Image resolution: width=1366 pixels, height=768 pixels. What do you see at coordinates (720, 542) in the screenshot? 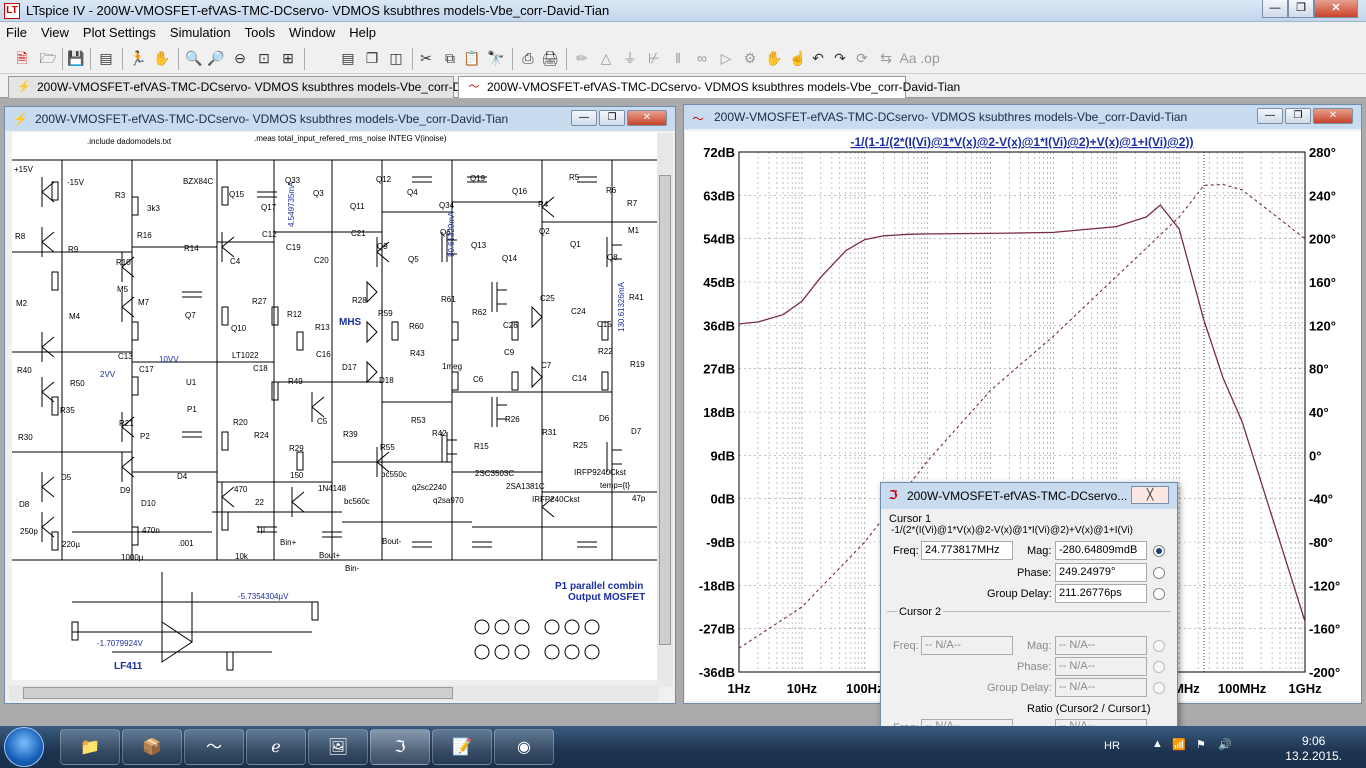
I see `left-axis-tick: -9dB` at bounding box center [720, 542].